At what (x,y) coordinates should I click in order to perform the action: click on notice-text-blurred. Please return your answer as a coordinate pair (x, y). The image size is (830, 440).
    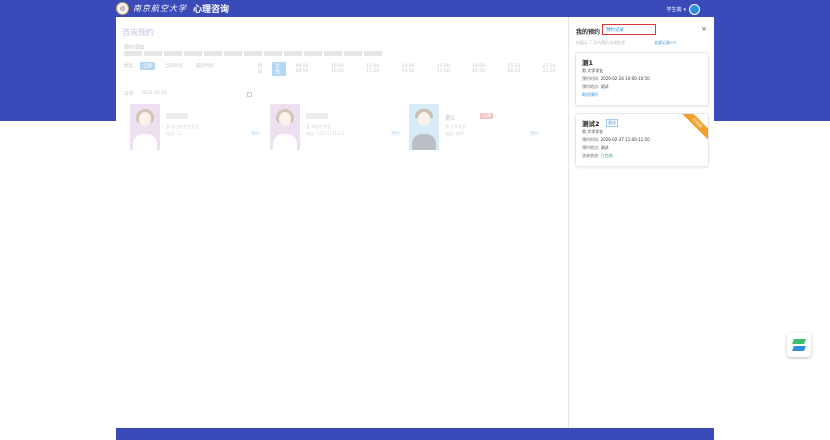
    Looking at the image, I should click on (254, 53).